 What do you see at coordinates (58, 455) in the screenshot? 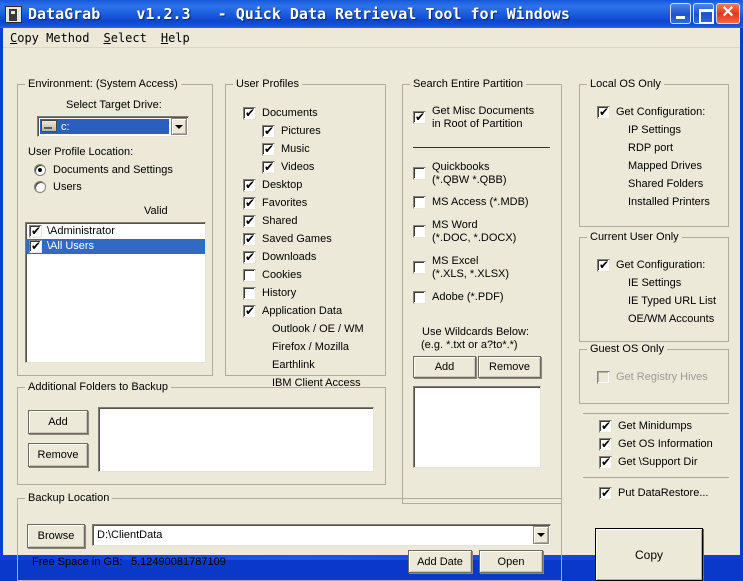
I see `additional-folders-remove-button: Remove` at bounding box center [58, 455].